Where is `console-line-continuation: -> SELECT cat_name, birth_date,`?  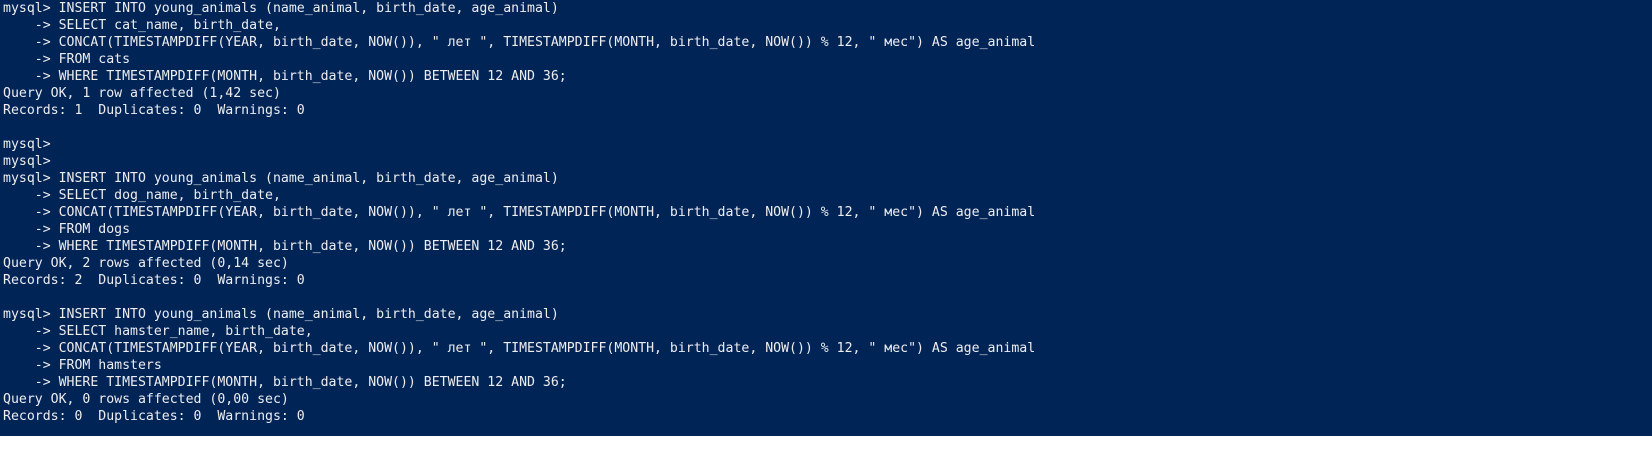
console-line-continuation: -> SELECT cat_name, birth_date, is located at coordinates (142, 25).